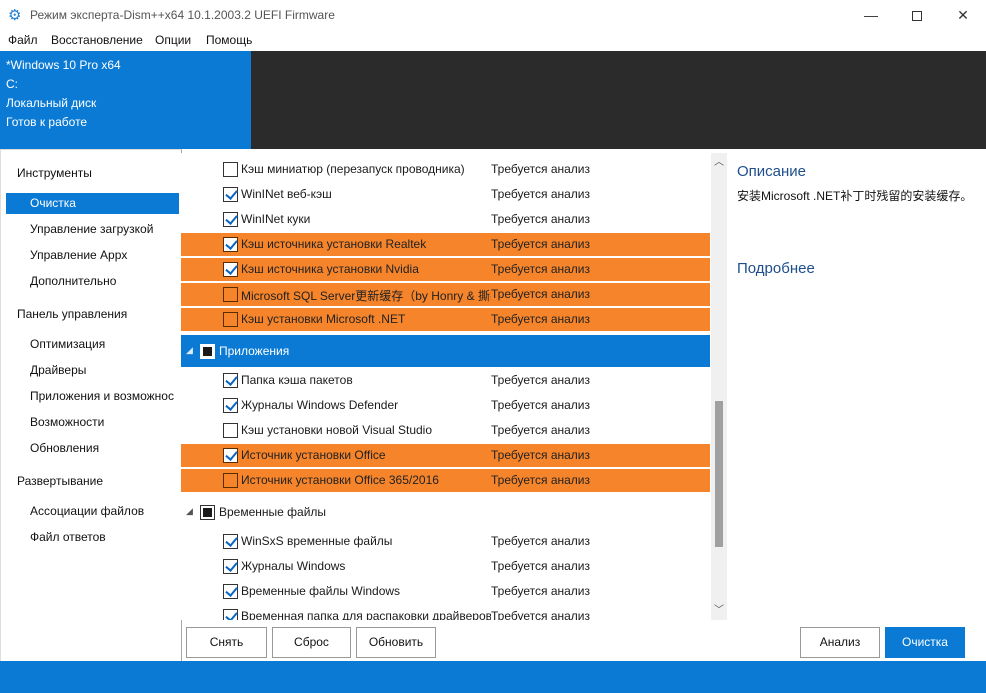  What do you see at coordinates (92, 281) in the screenshot?
I see `sidebar-item-advanced: Дополнительно` at bounding box center [92, 281].